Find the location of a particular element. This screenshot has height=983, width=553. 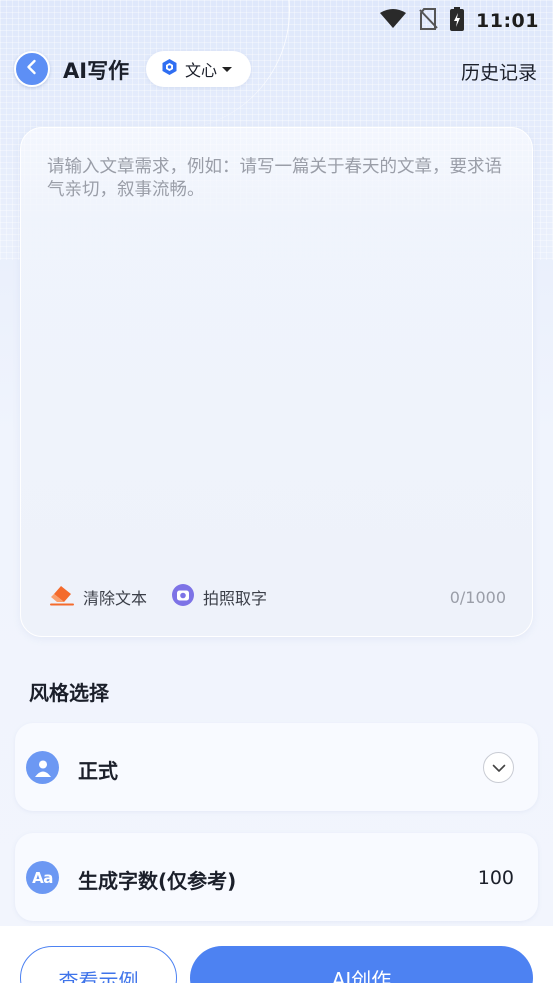

style-dropdown-button is located at coordinates (498, 767).